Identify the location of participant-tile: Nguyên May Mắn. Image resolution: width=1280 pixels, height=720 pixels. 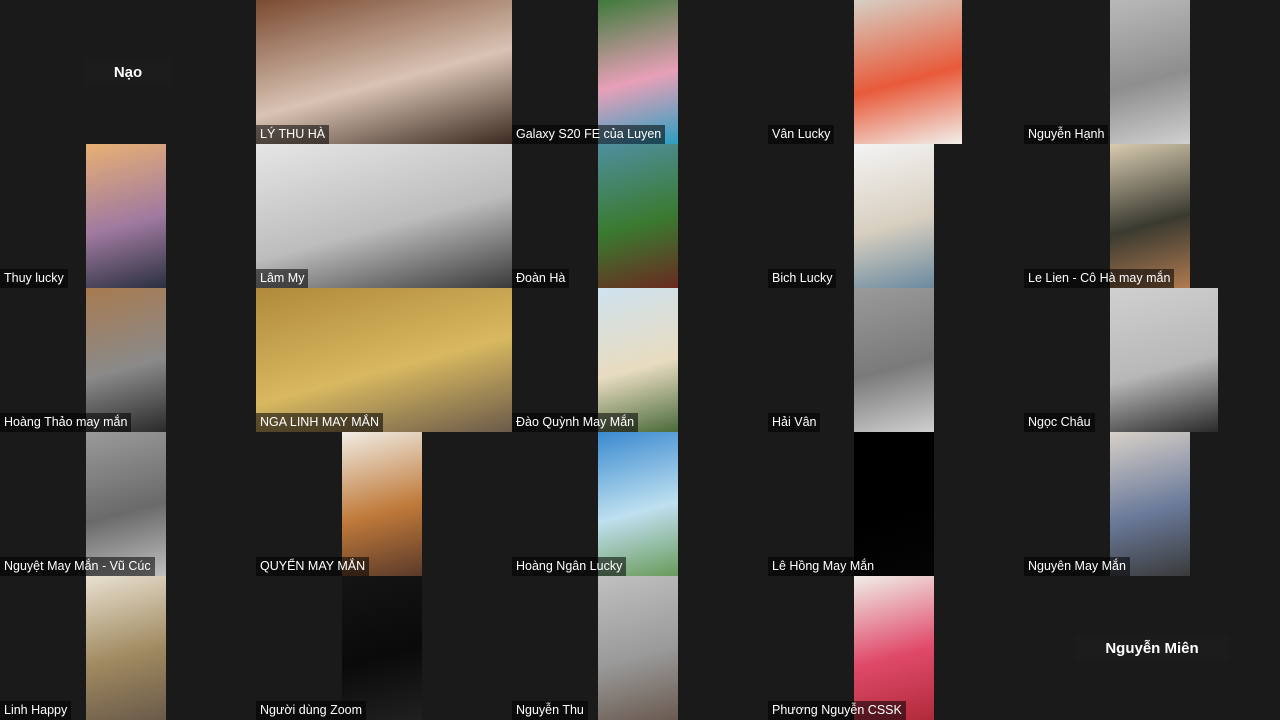
(1152, 504).